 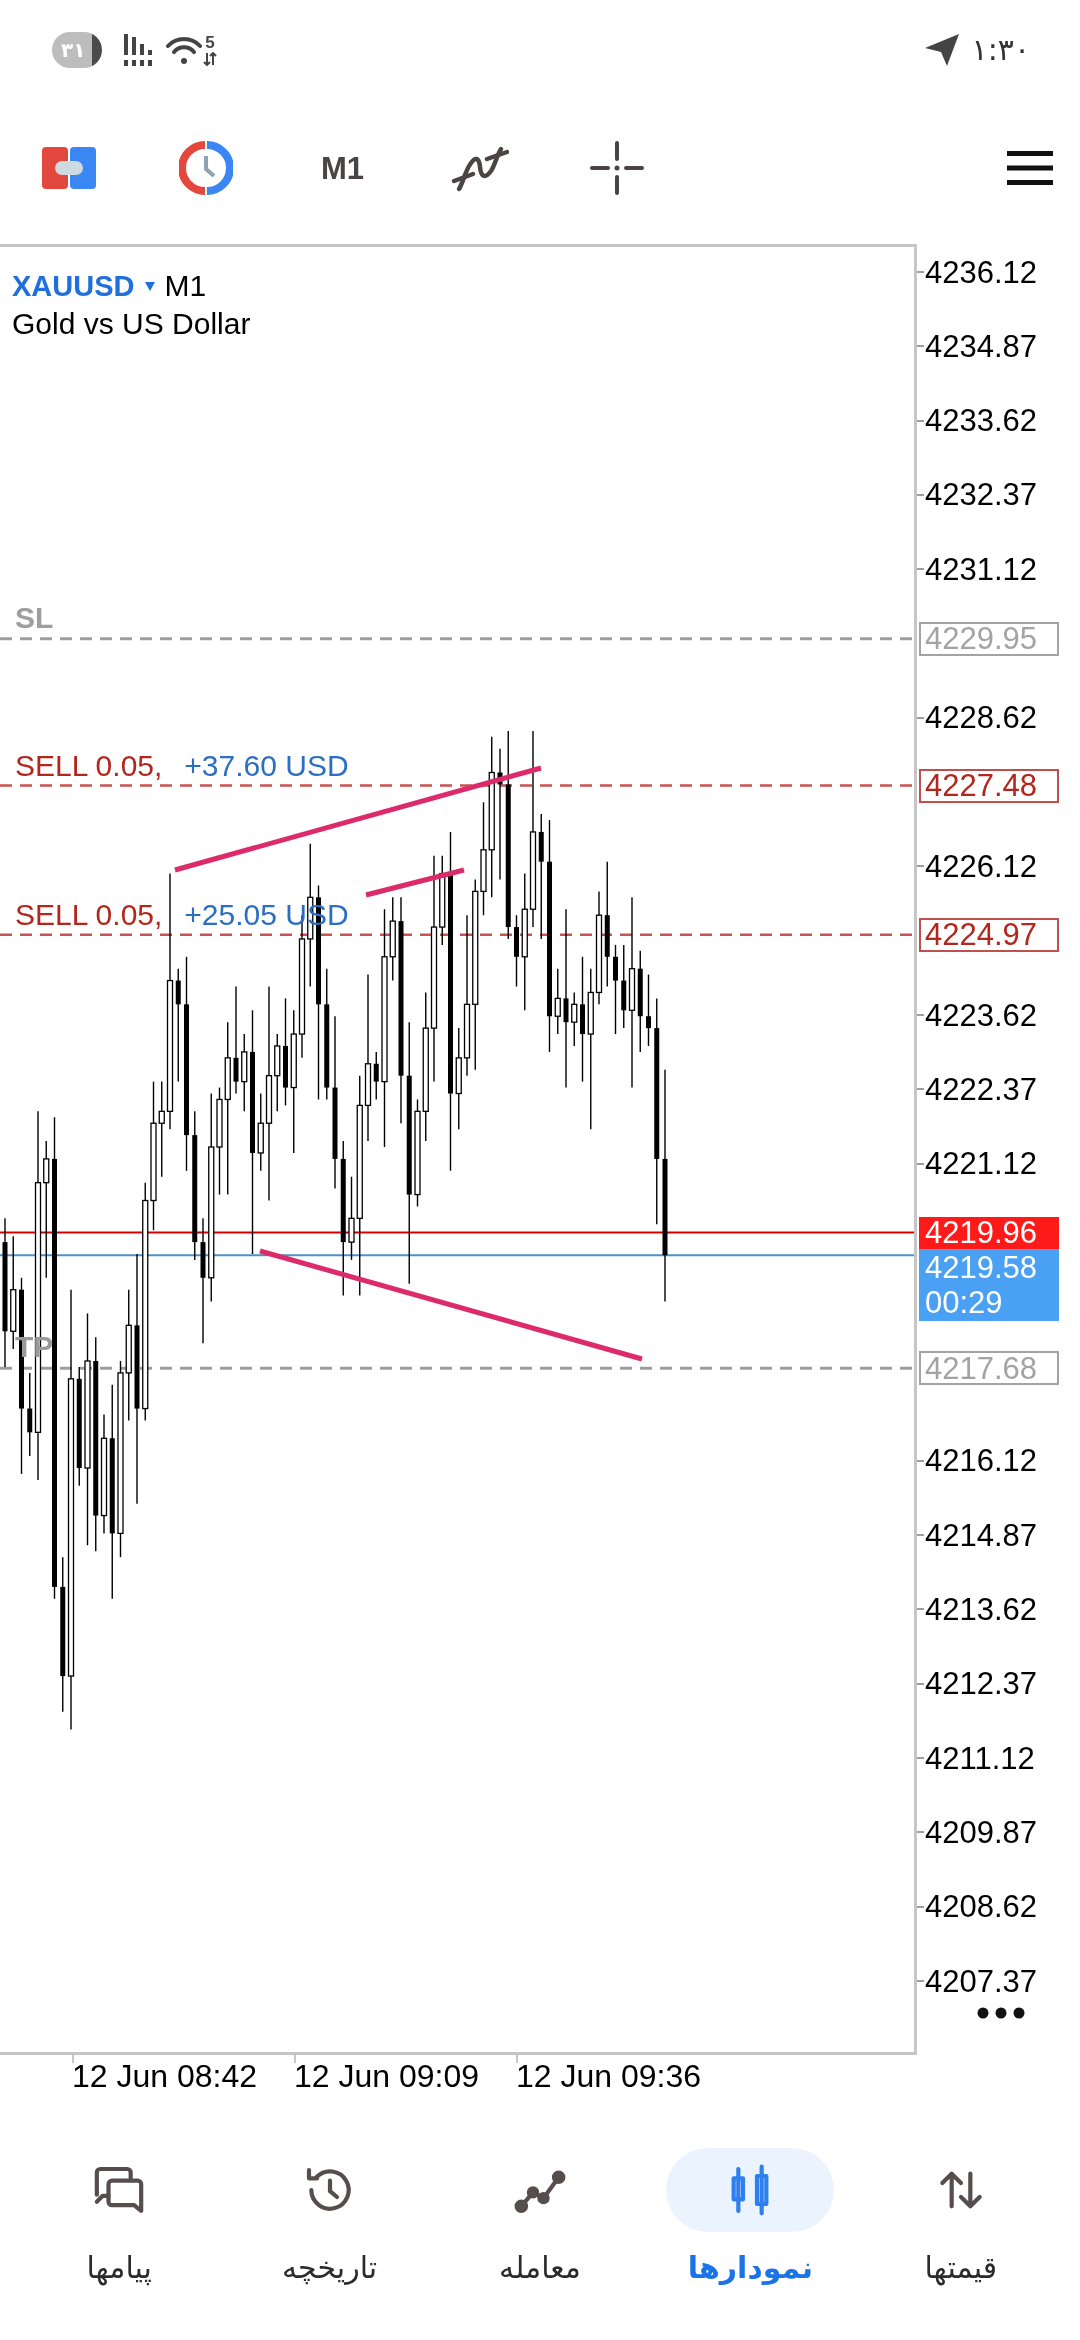 I want to click on timeframe-button: M1, so click(x=342, y=168).